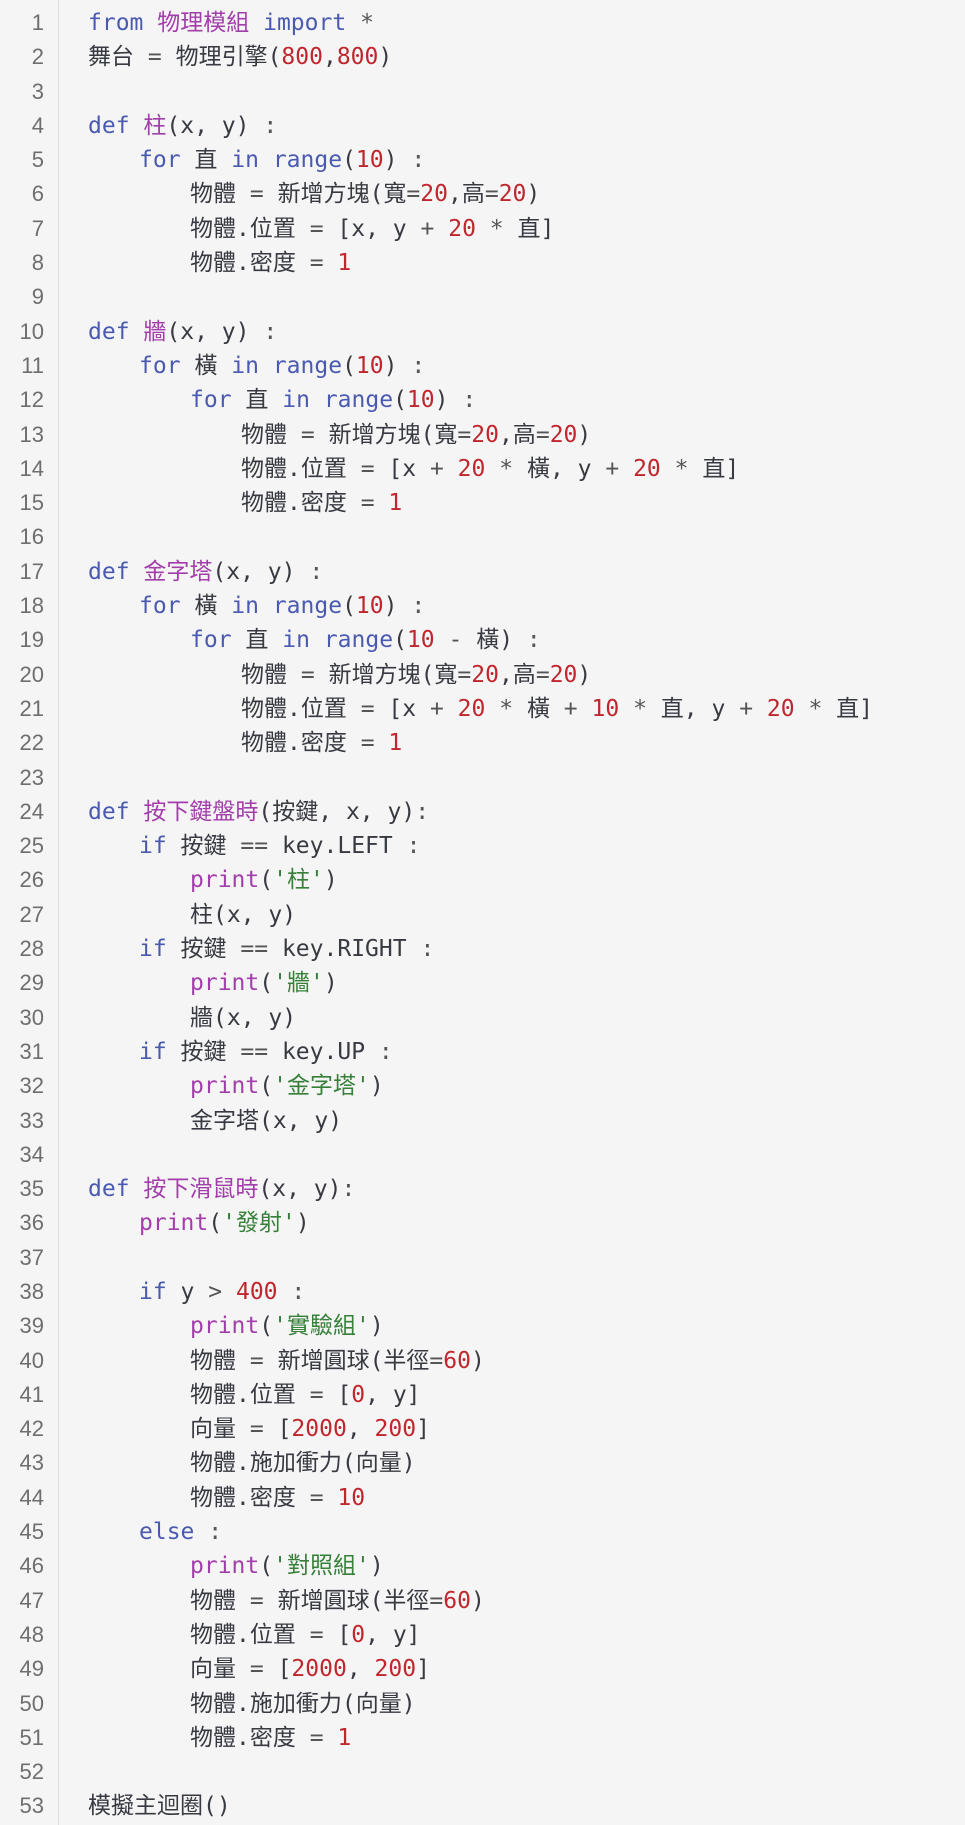 Image resolution: width=965 pixels, height=1825 pixels. What do you see at coordinates (160, 365) in the screenshot?
I see `code-token-kw: for` at bounding box center [160, 365].